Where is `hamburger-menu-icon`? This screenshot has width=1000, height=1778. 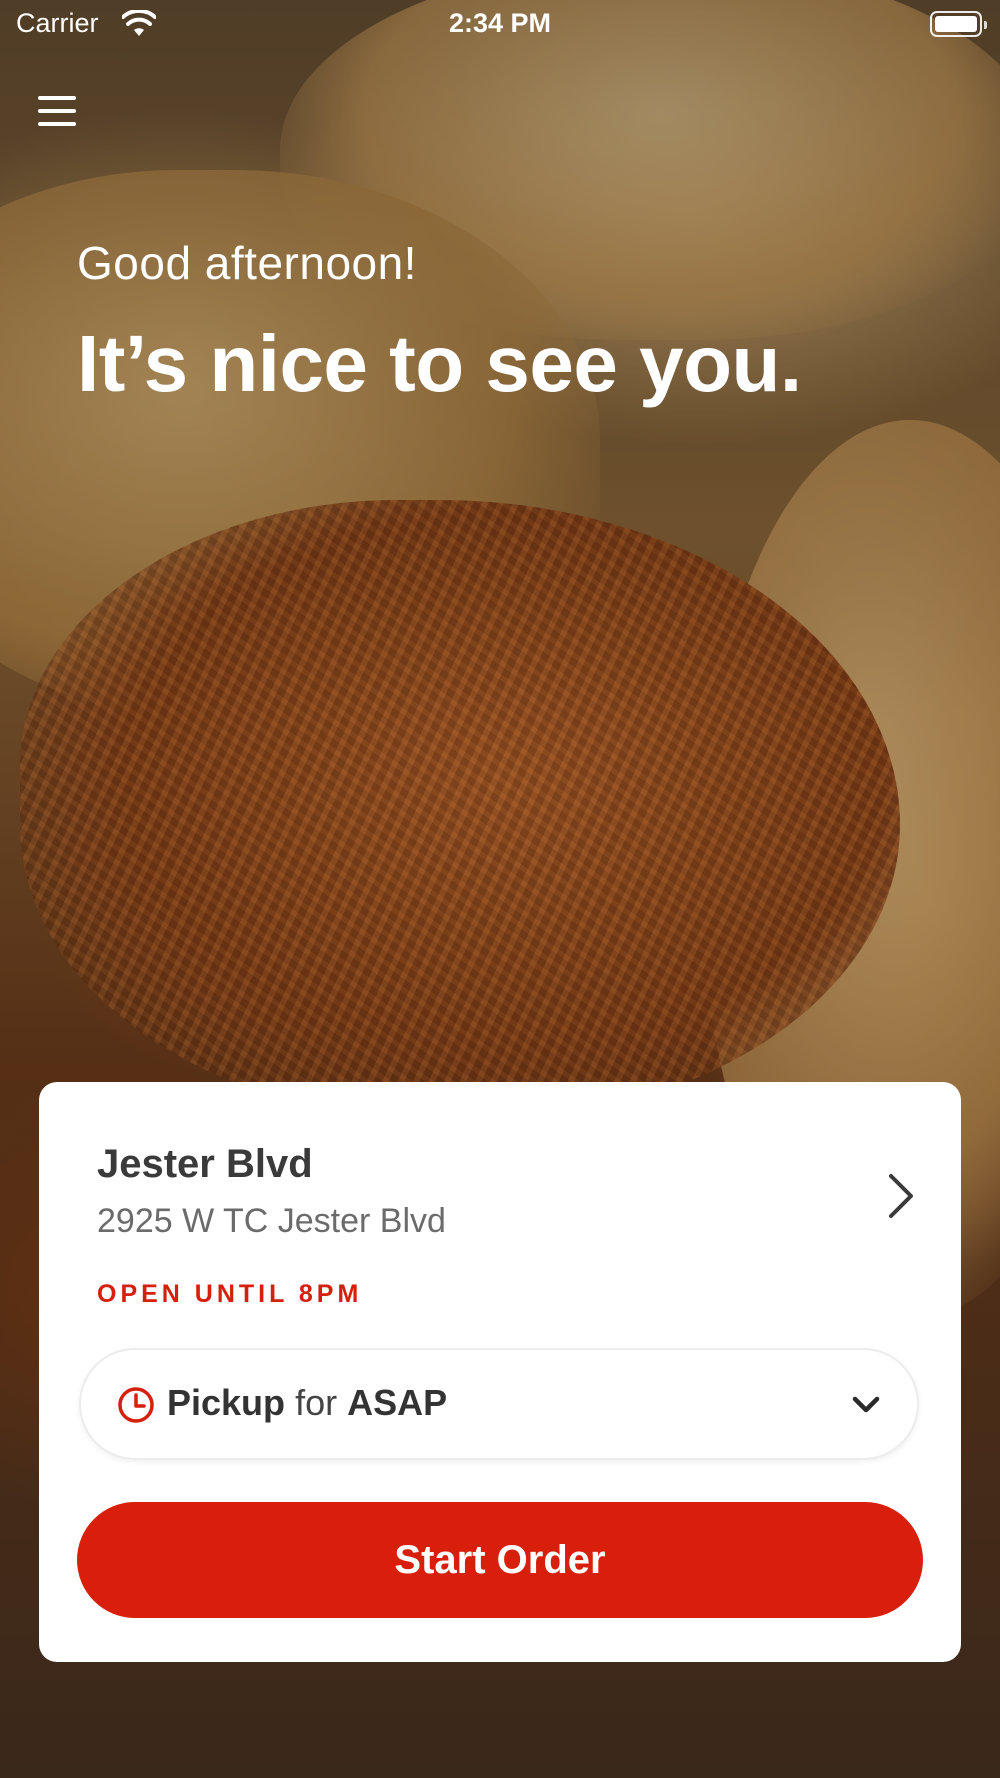
hamburger-menu-icon is located at coordinates (58, 112).